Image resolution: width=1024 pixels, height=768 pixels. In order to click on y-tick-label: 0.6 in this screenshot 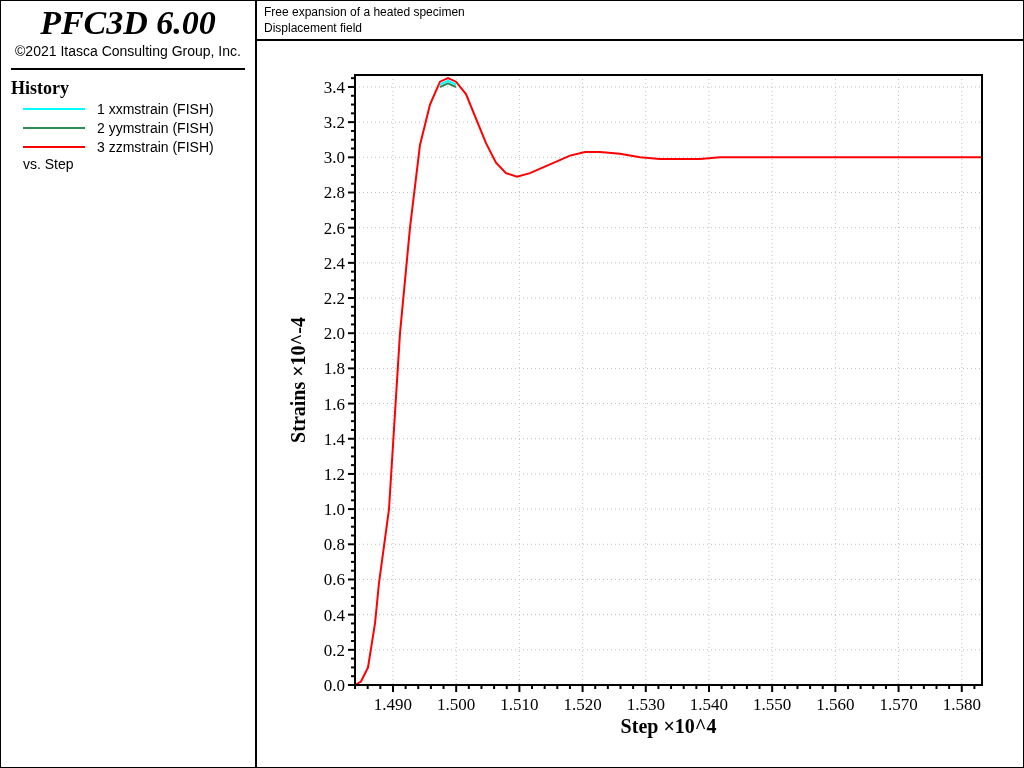, I will do `click(334, 580)`.